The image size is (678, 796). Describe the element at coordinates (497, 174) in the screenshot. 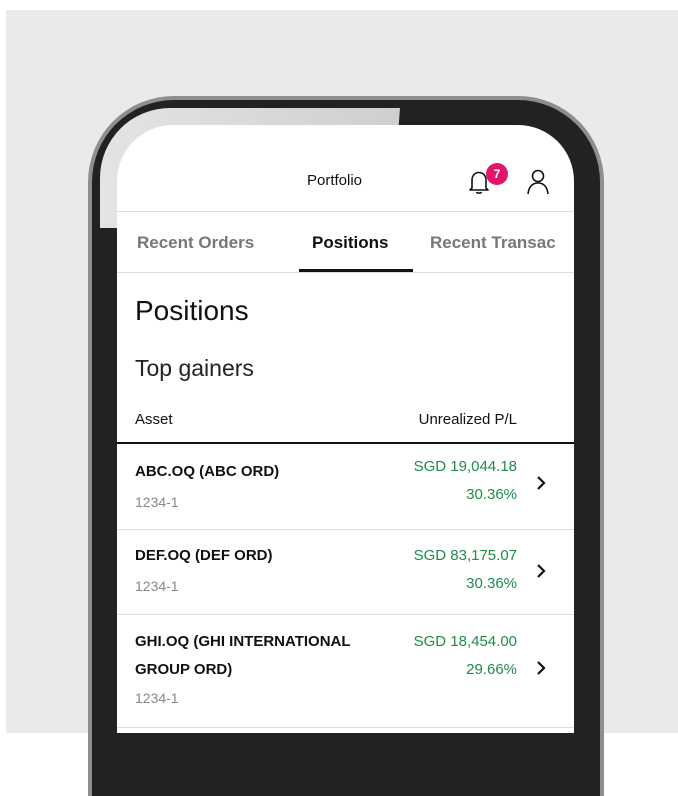

I see `notification-badge: 7` at that location.